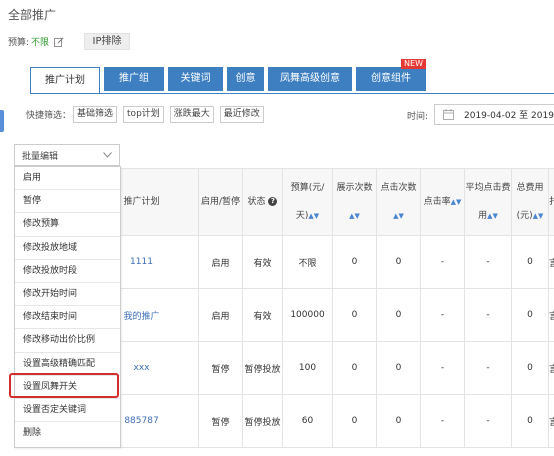 Image resolution: width=554 pixels, height=456 pixels. I want to click on ip-exclude-button: IP排除, so click(107, 41).